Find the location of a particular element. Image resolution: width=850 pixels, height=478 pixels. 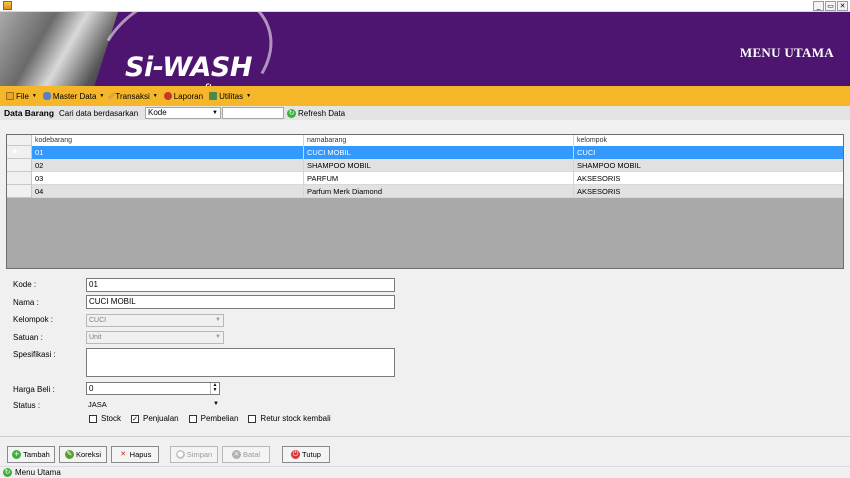

search-by-label: Cari data berdasarkan is located at coordinates (99, 113).